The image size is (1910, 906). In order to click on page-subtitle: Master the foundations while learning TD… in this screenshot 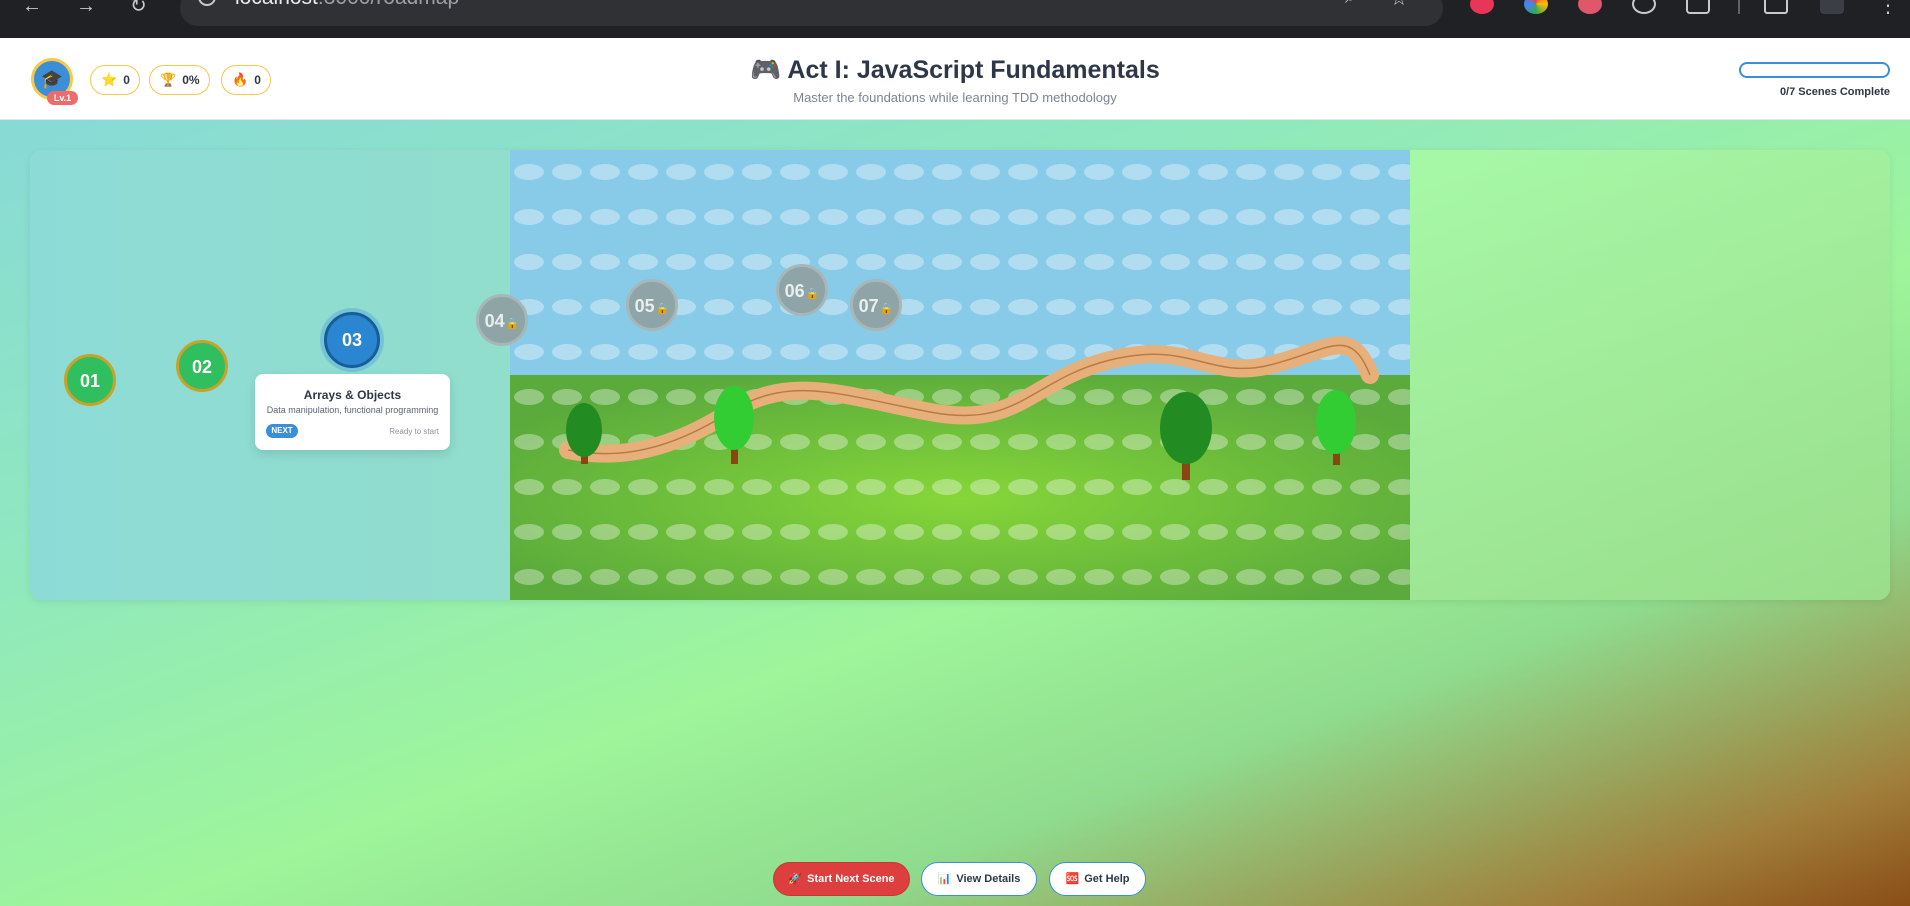, I will do `click(955, 97)`.